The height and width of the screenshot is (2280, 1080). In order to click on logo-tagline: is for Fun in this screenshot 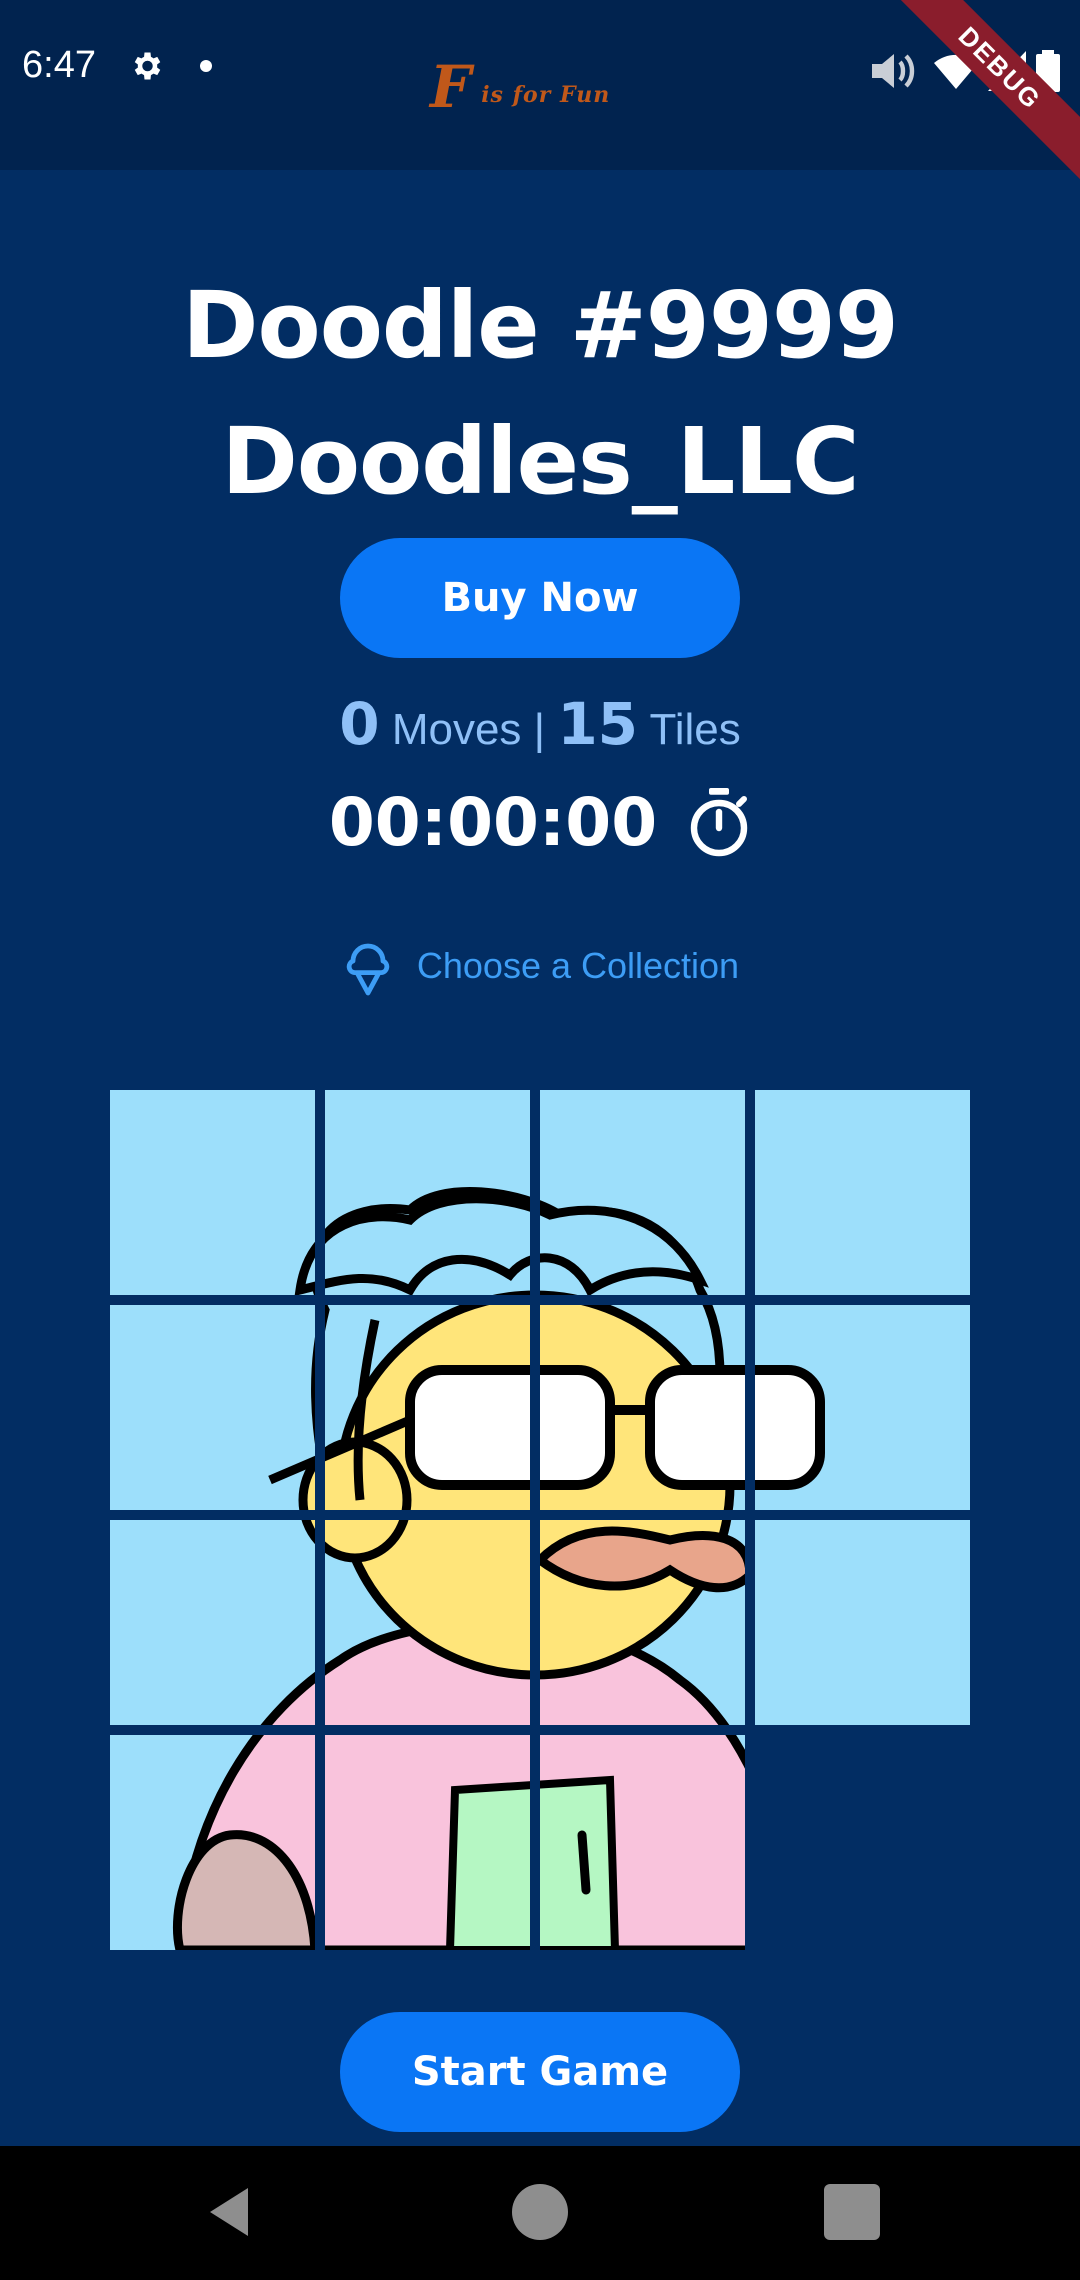, I will do `click(546, 95)`.